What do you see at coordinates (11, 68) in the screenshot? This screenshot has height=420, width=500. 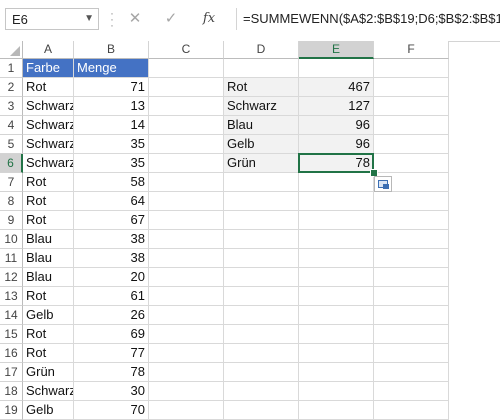 I see `row-header-1: 1` at bounding box center [11, 68].